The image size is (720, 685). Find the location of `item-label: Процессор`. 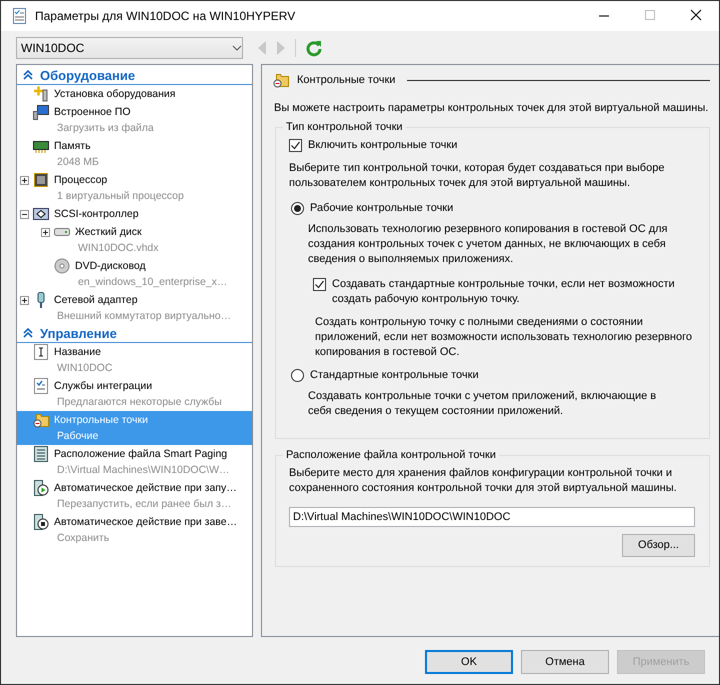

item-label: Процессор is located at coordinates (81, 180).